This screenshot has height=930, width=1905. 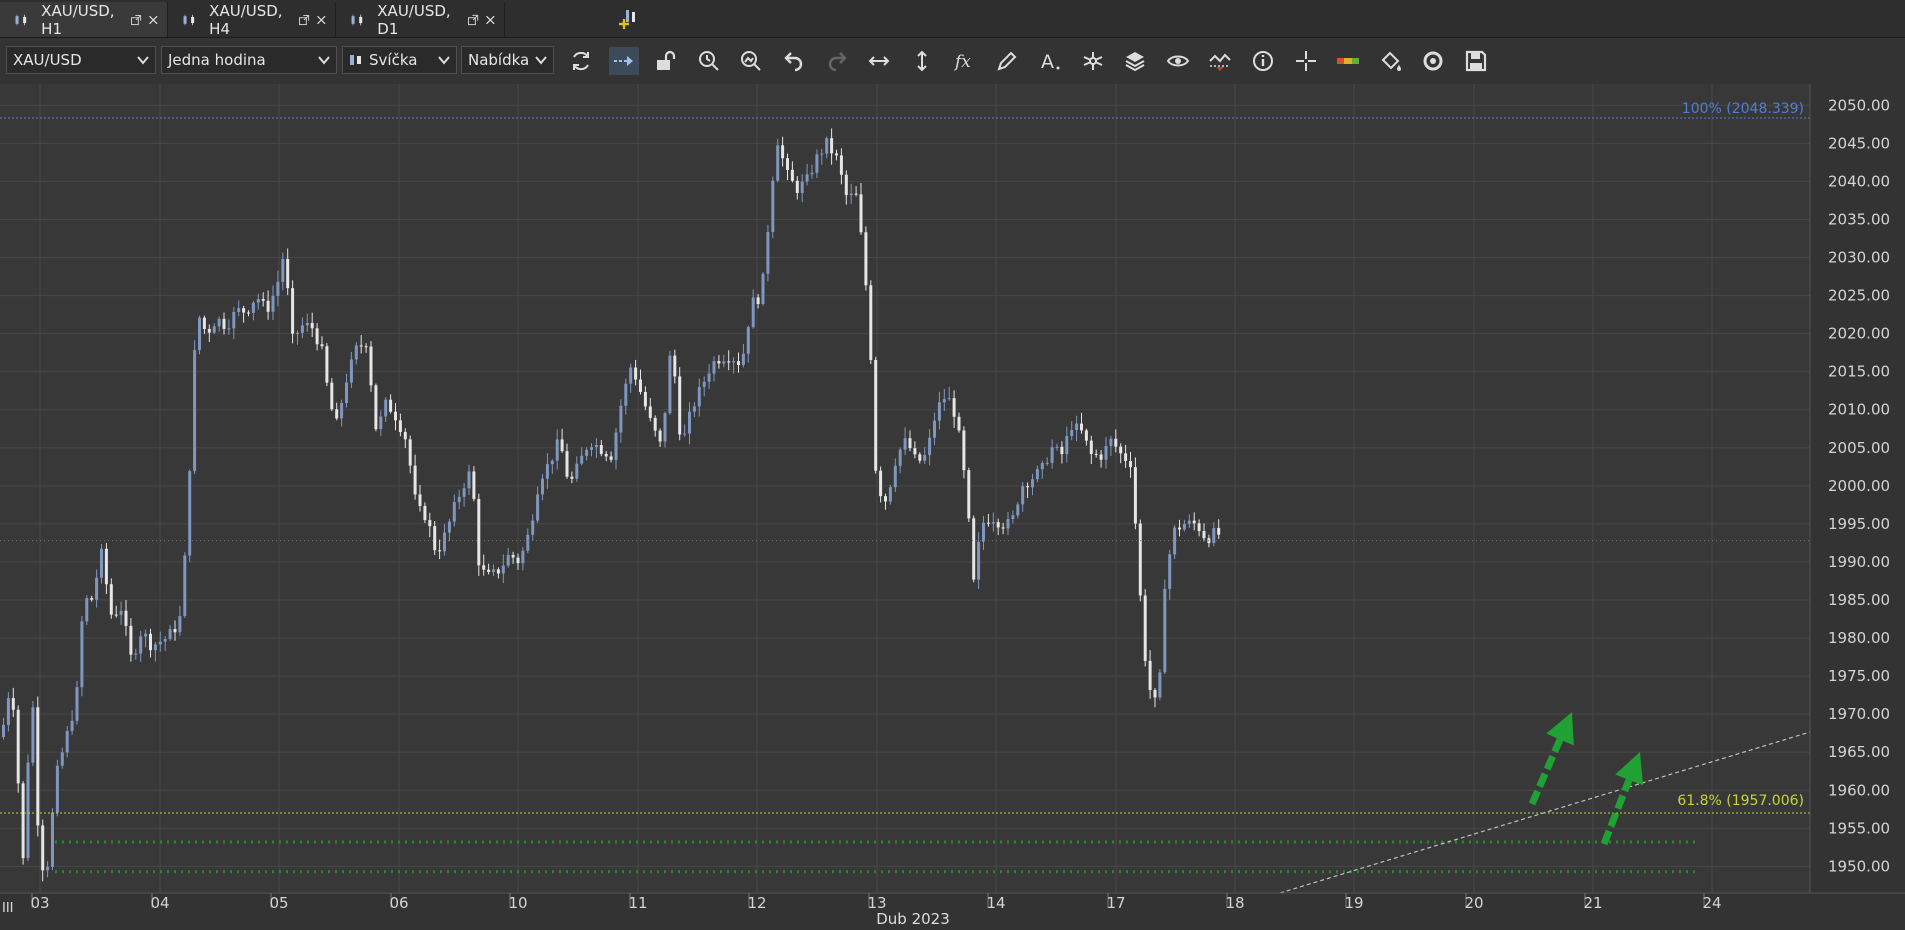 I want to click on layers-button, so click(x=1135, y=61).